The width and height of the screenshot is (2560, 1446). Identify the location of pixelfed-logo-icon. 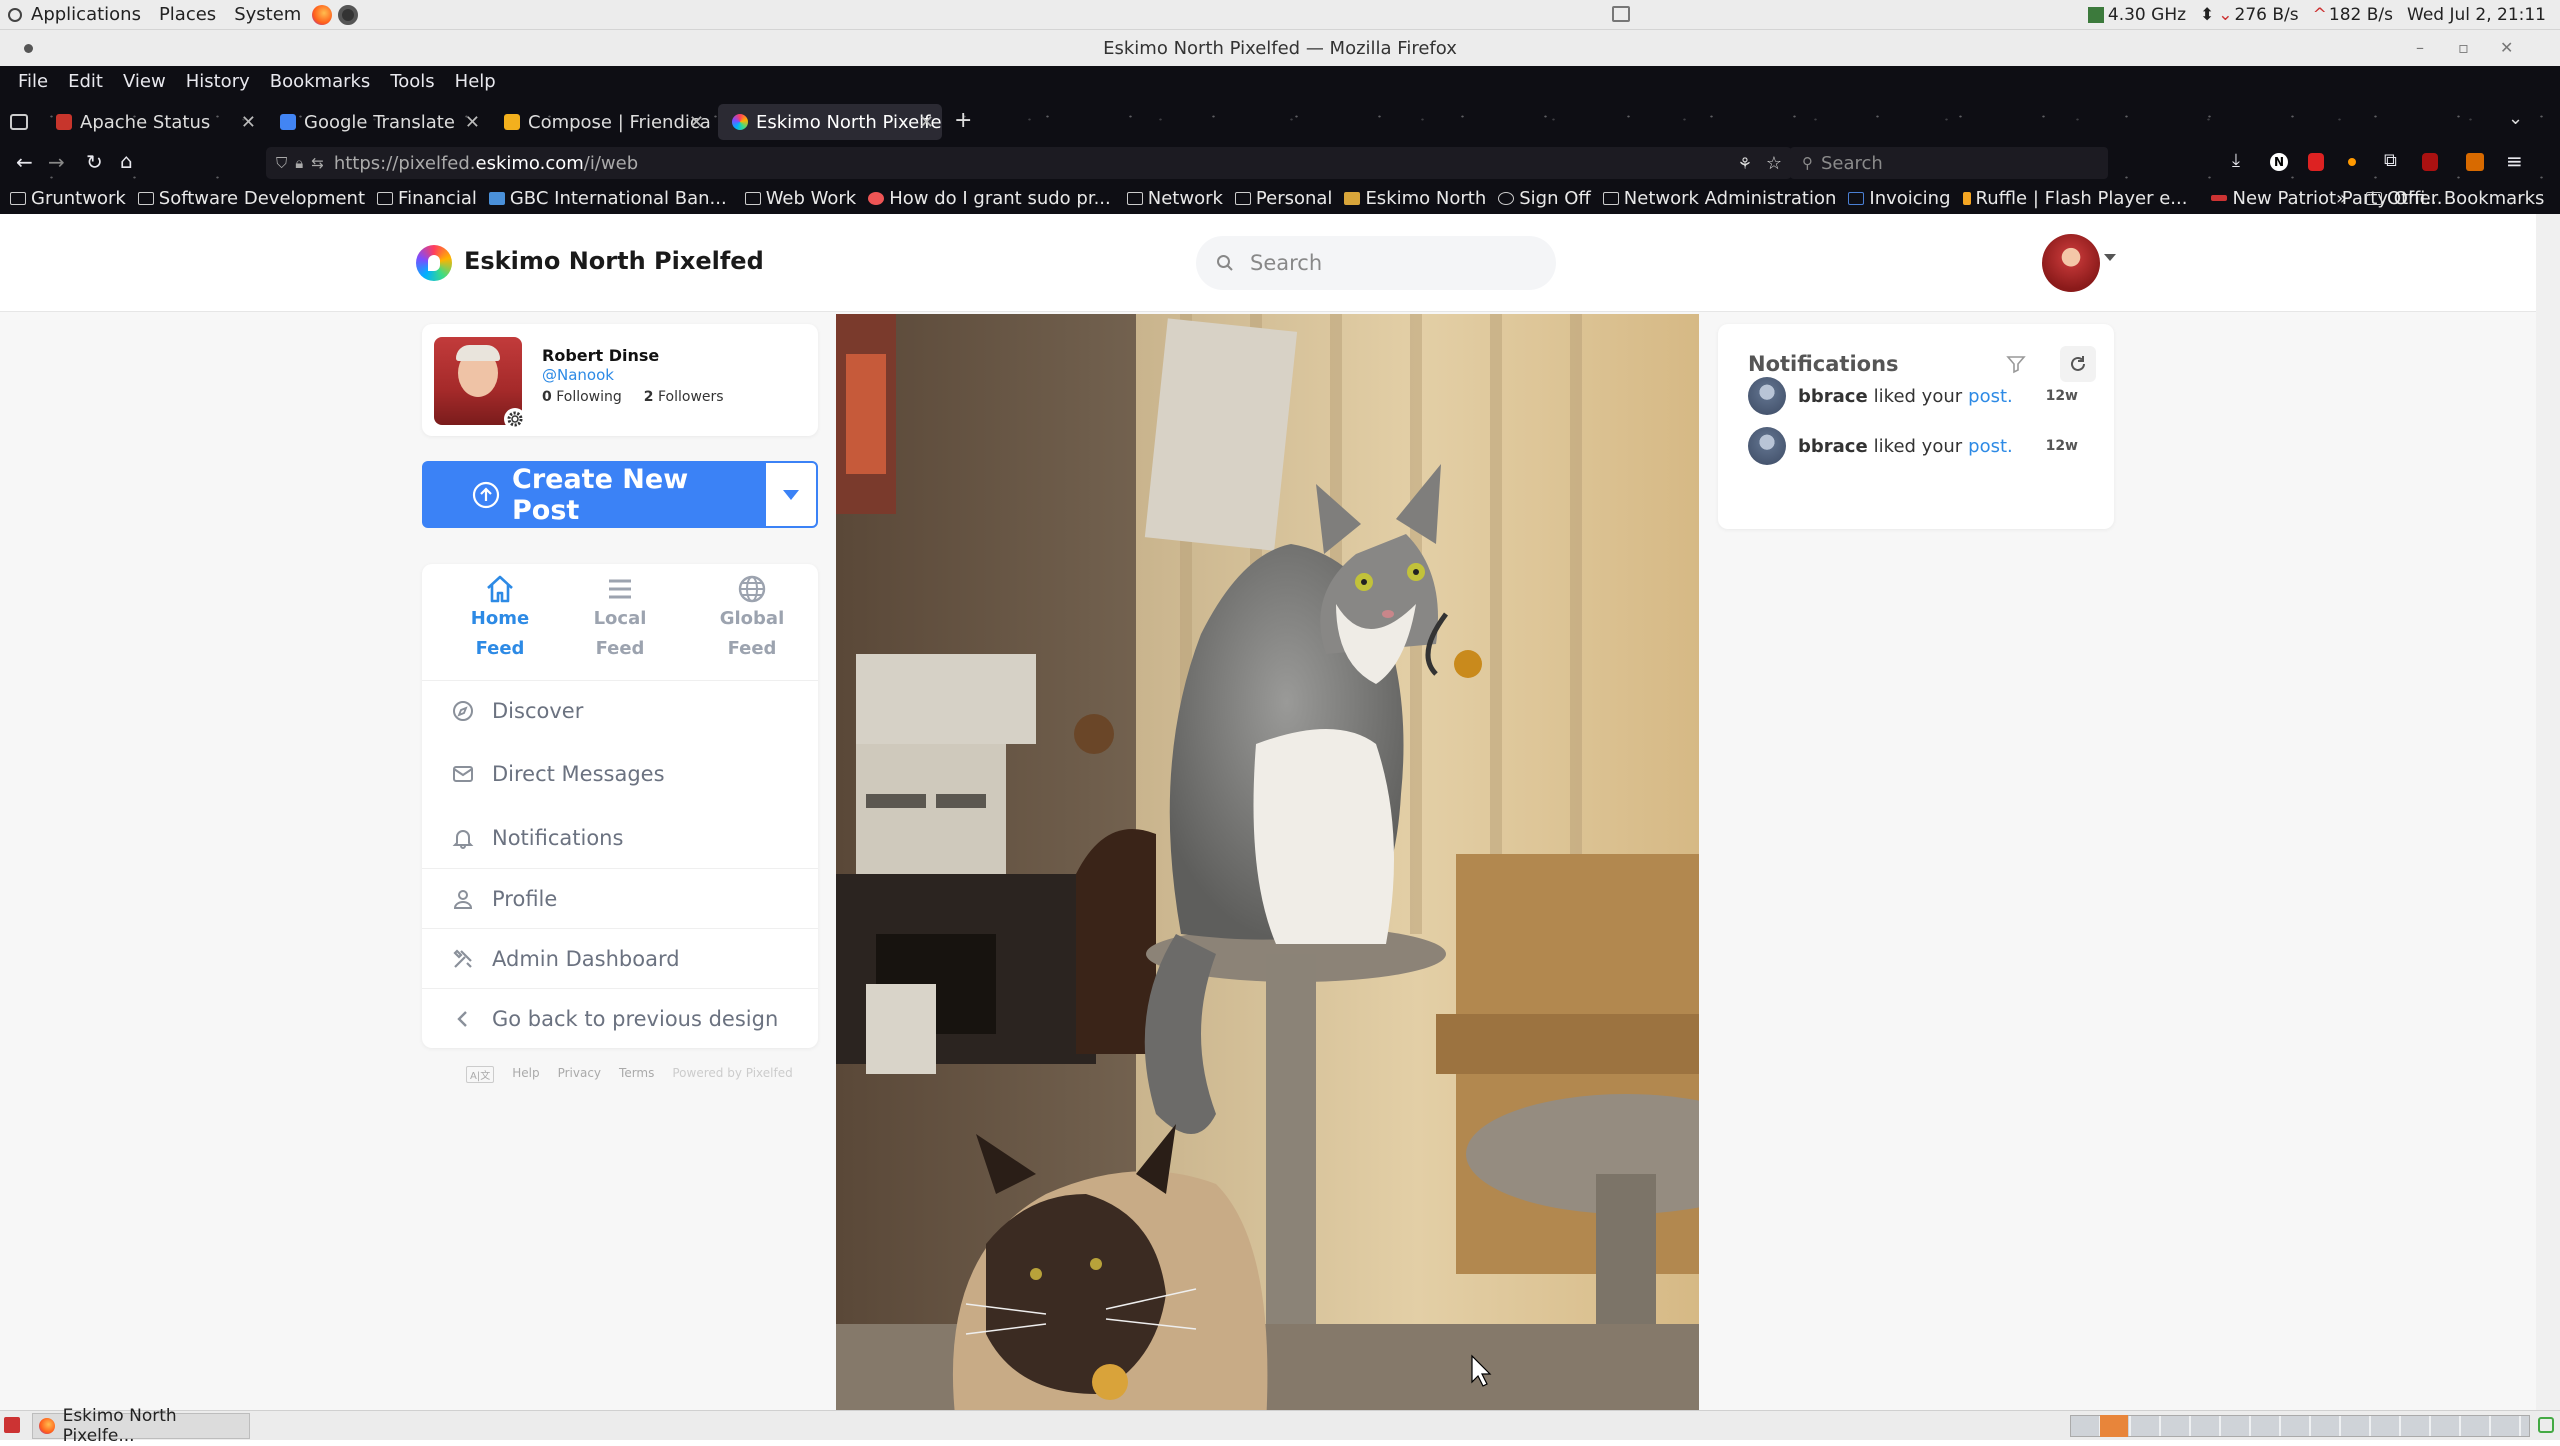
(434, 263).